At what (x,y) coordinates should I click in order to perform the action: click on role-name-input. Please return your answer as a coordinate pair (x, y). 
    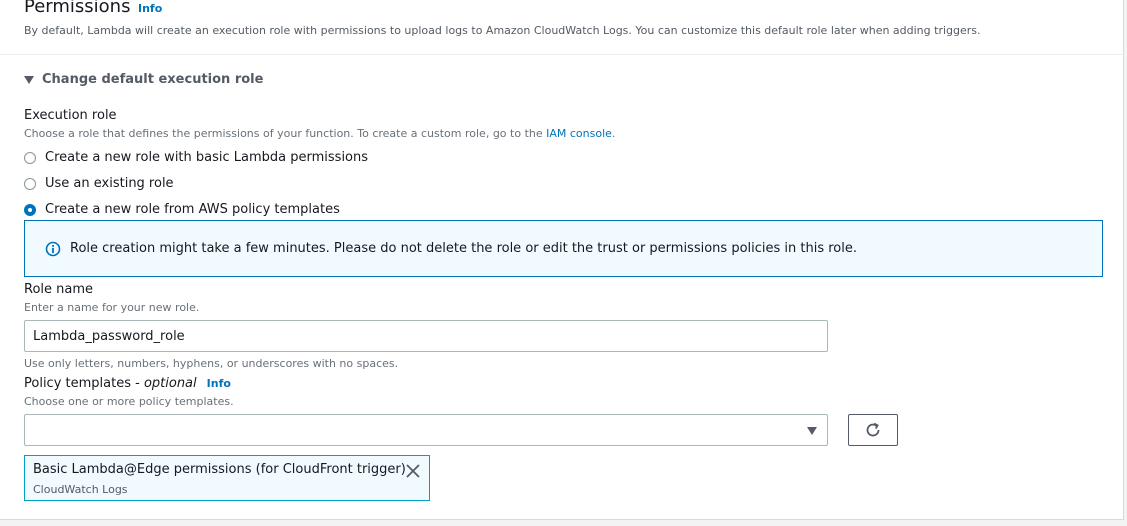
    Looking at the image, I should click on (426, 336).